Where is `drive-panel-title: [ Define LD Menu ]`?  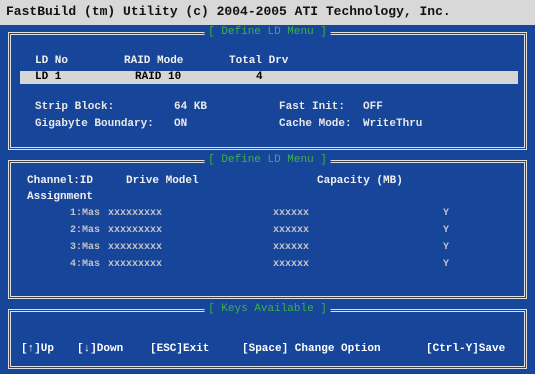
drive-panel-title: [ Define LD Menu ] is located at coordinates (267, 160).